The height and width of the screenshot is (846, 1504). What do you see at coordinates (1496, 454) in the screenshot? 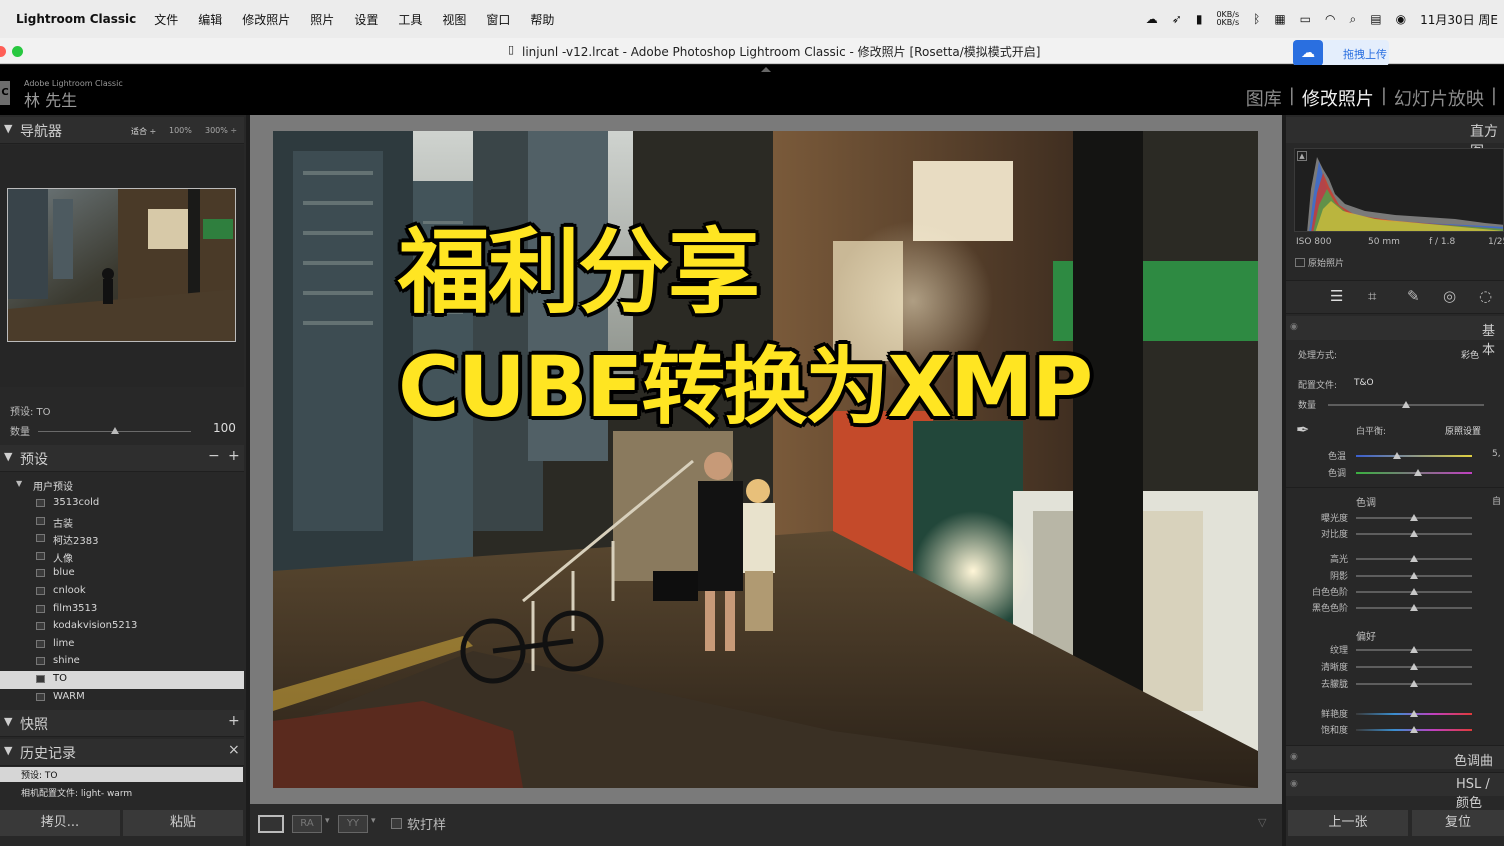
I see `temp-value: 5,` at bounding box center [1496, 454].